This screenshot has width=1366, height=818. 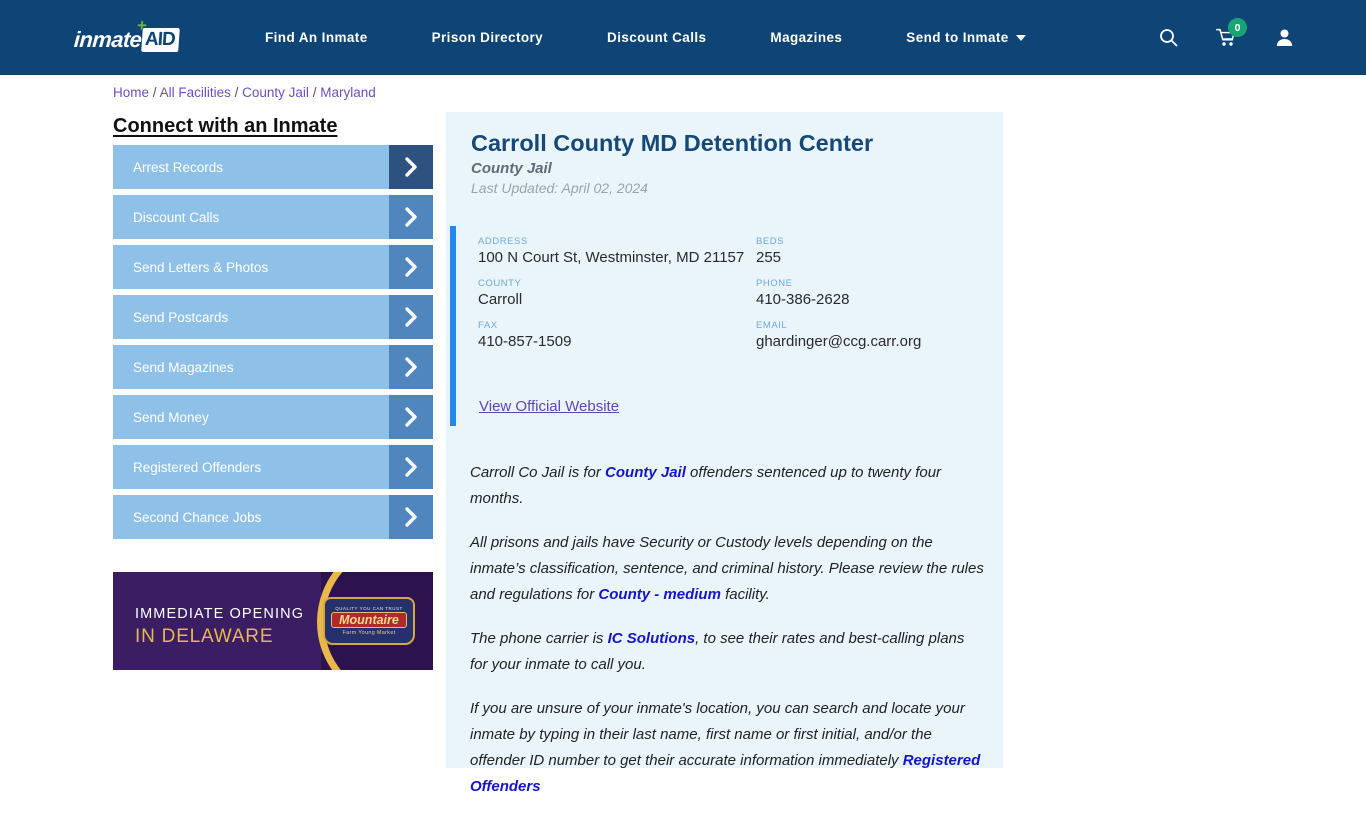 I want to click on sidebar-item-label: Send Money, so click(x=171, y=417).